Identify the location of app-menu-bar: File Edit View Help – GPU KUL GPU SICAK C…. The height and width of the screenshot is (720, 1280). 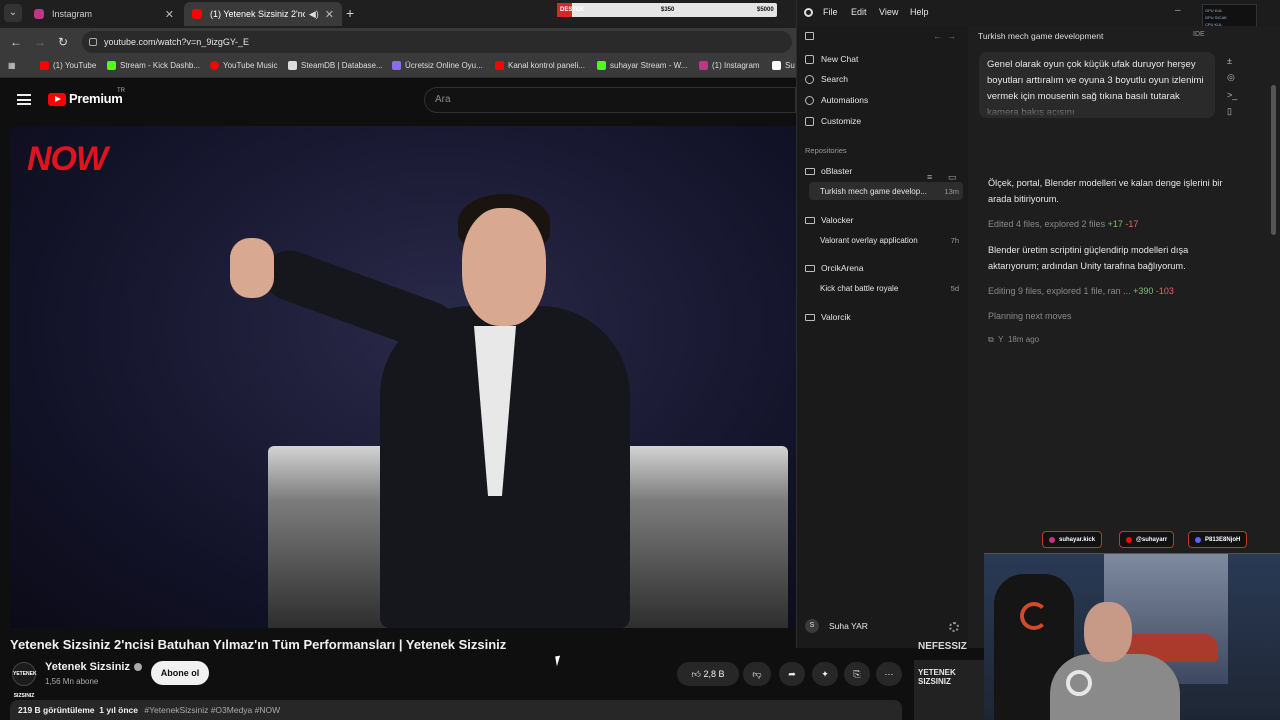
(1038, 23).